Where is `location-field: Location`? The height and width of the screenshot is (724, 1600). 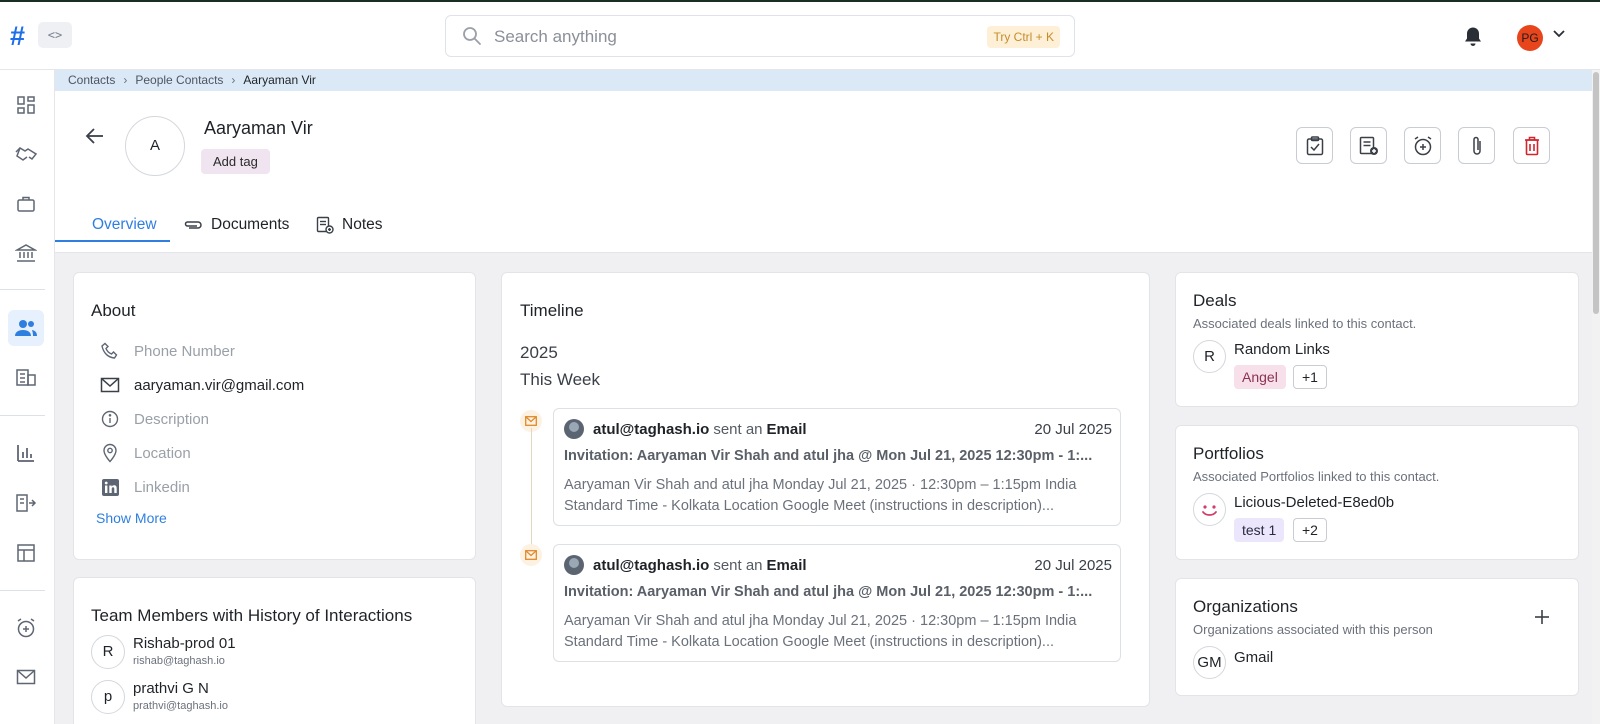
location-field: Location is located at coordinates (145, 453).